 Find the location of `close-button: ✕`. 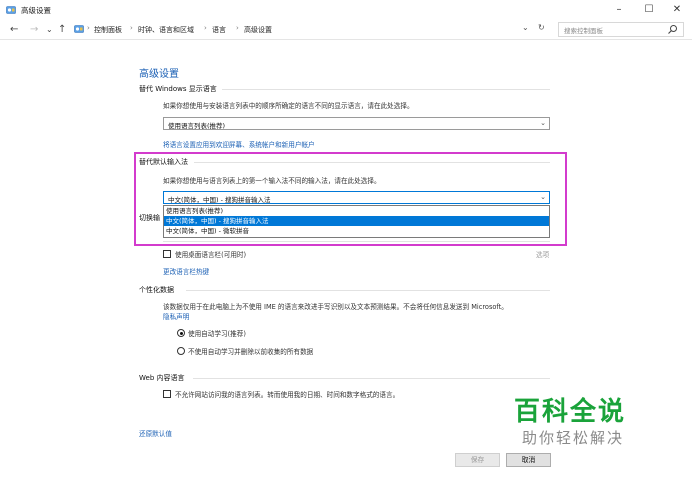

close-button: ✕ is located at coordinates (677, 10).